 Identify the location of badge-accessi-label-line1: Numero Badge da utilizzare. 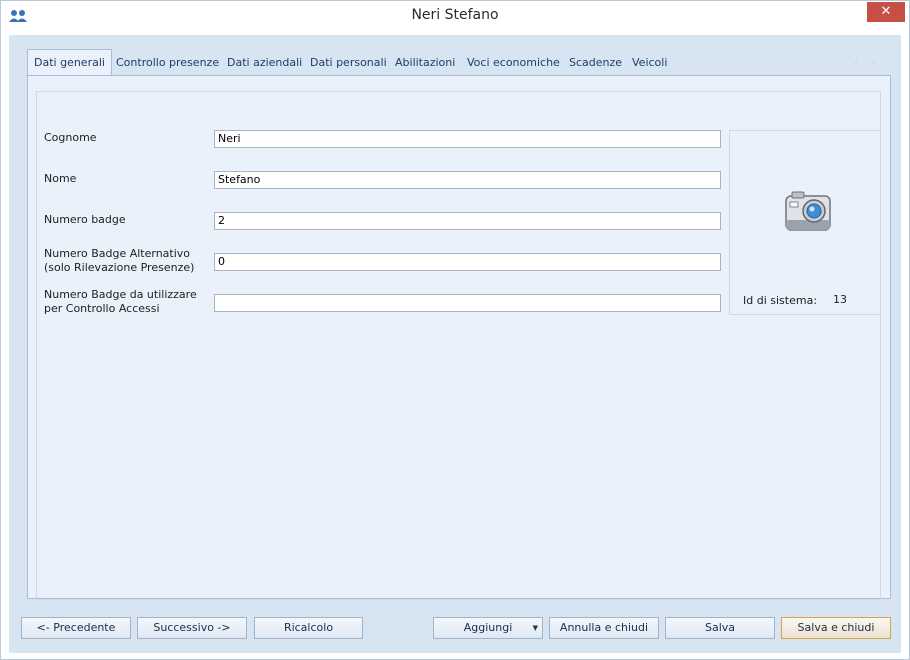
(120, 294).